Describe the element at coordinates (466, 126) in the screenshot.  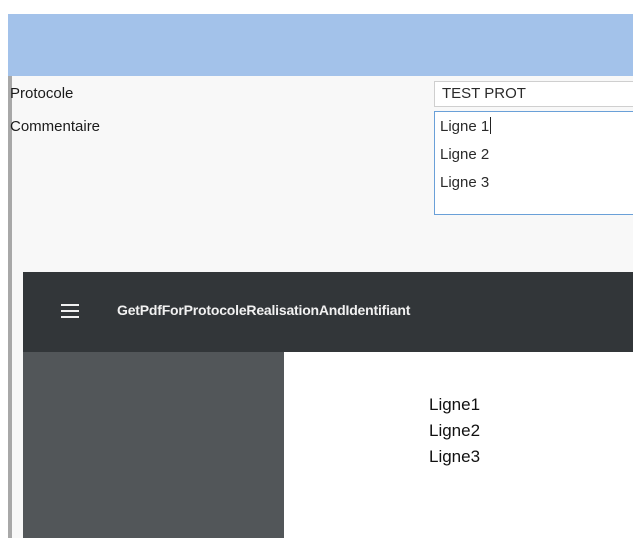
I see `commentaire-line: Ligne 1` at that location.